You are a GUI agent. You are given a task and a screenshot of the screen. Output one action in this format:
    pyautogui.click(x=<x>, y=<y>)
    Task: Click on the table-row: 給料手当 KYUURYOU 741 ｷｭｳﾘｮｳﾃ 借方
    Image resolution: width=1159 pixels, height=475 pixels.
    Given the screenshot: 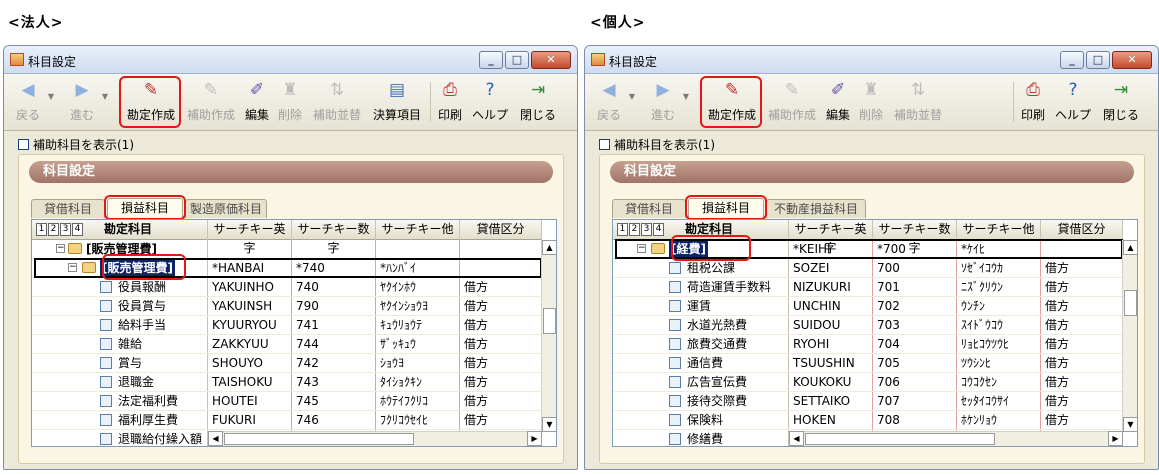 What is the action you would take?
    pyautogui.click(x=287, y=325)
    